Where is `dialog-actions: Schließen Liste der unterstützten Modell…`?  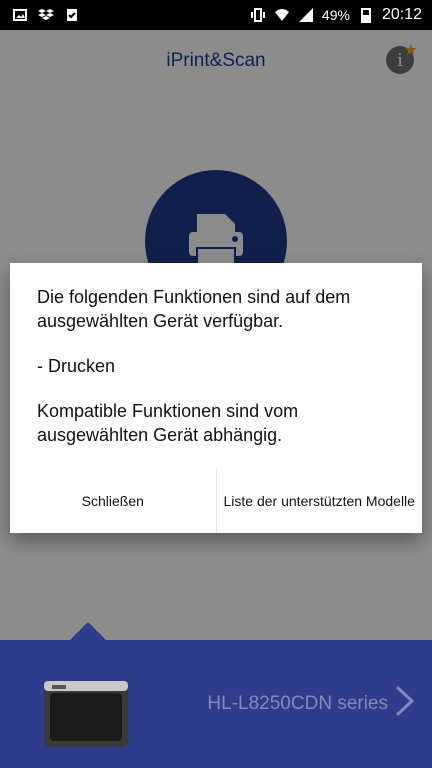
dialog-actions: Schließen Liste der unterstützten Modell… is located at coordinates (216, 501).